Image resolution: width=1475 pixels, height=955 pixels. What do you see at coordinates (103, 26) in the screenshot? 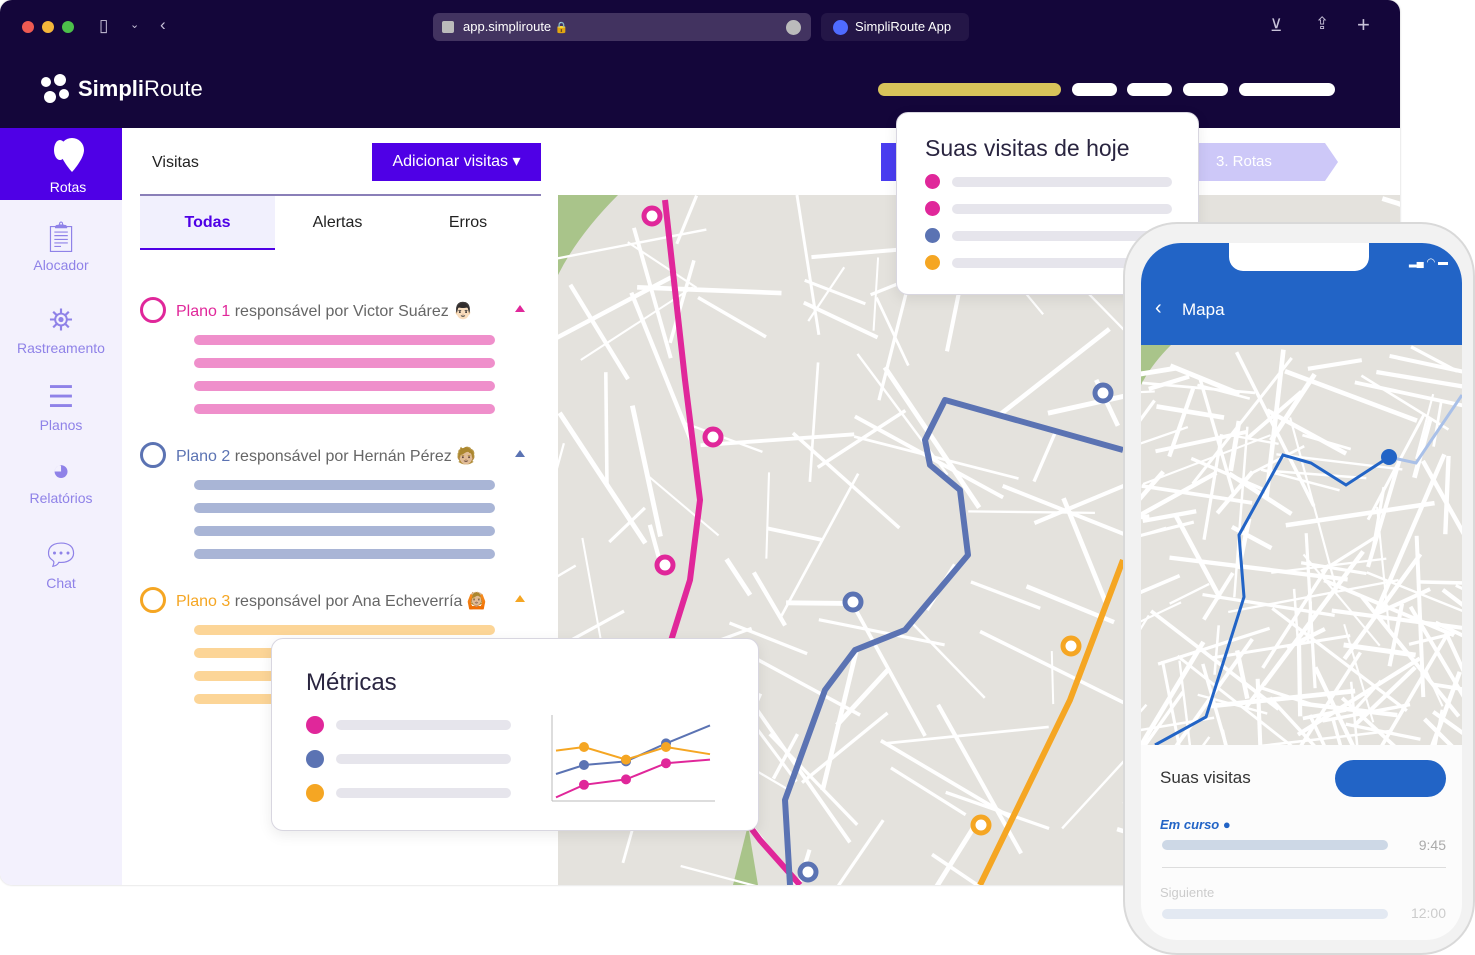
I see `sidebar-toggle-icon: ▯` at bounding box center [103, 26].